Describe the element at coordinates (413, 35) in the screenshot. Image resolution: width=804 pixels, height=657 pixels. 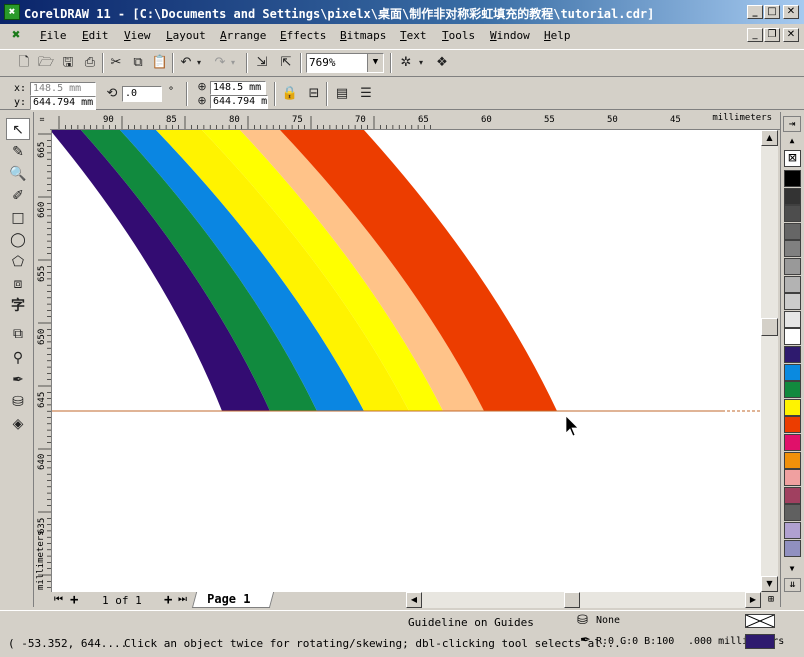
I see `menu-text: Text` at that location.